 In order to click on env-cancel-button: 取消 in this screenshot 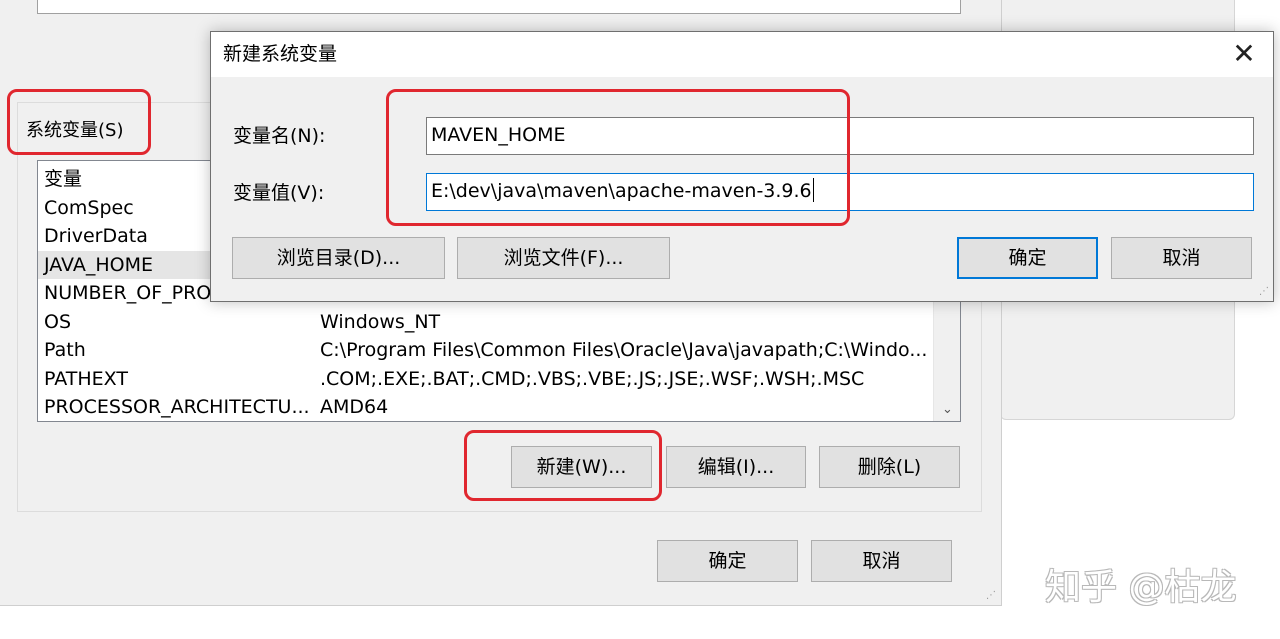, I will do `click(881, 561)`.